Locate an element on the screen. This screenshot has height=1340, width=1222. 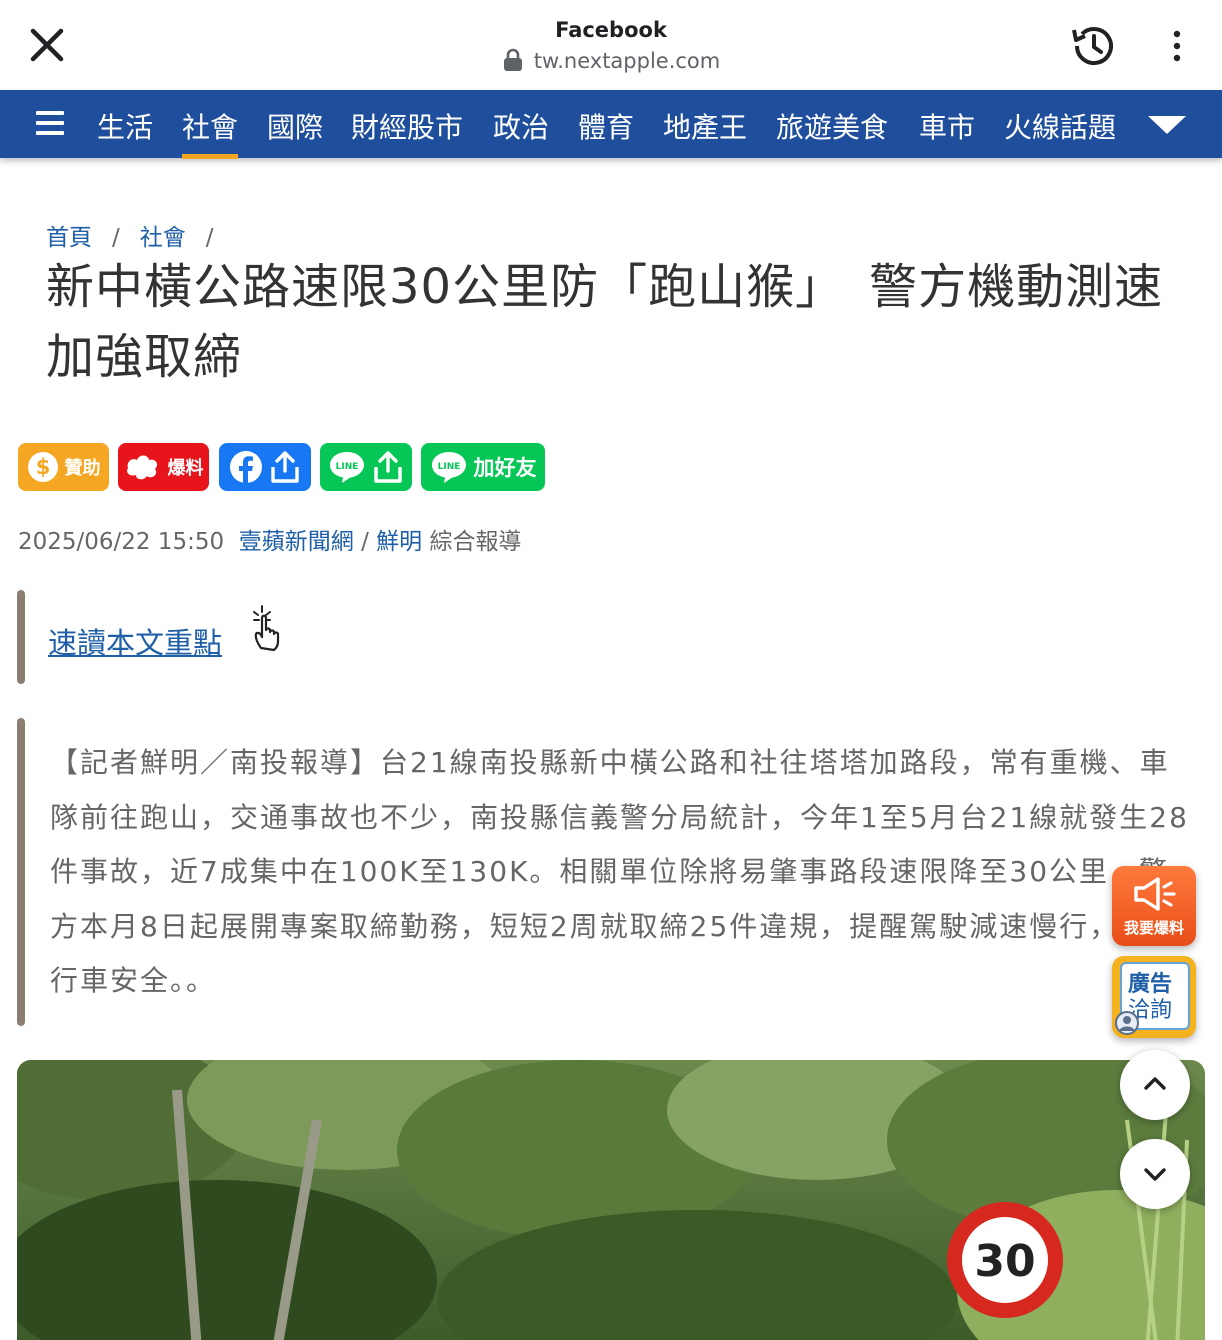
scroll-down-button is located at coordinates (1155, 1174).